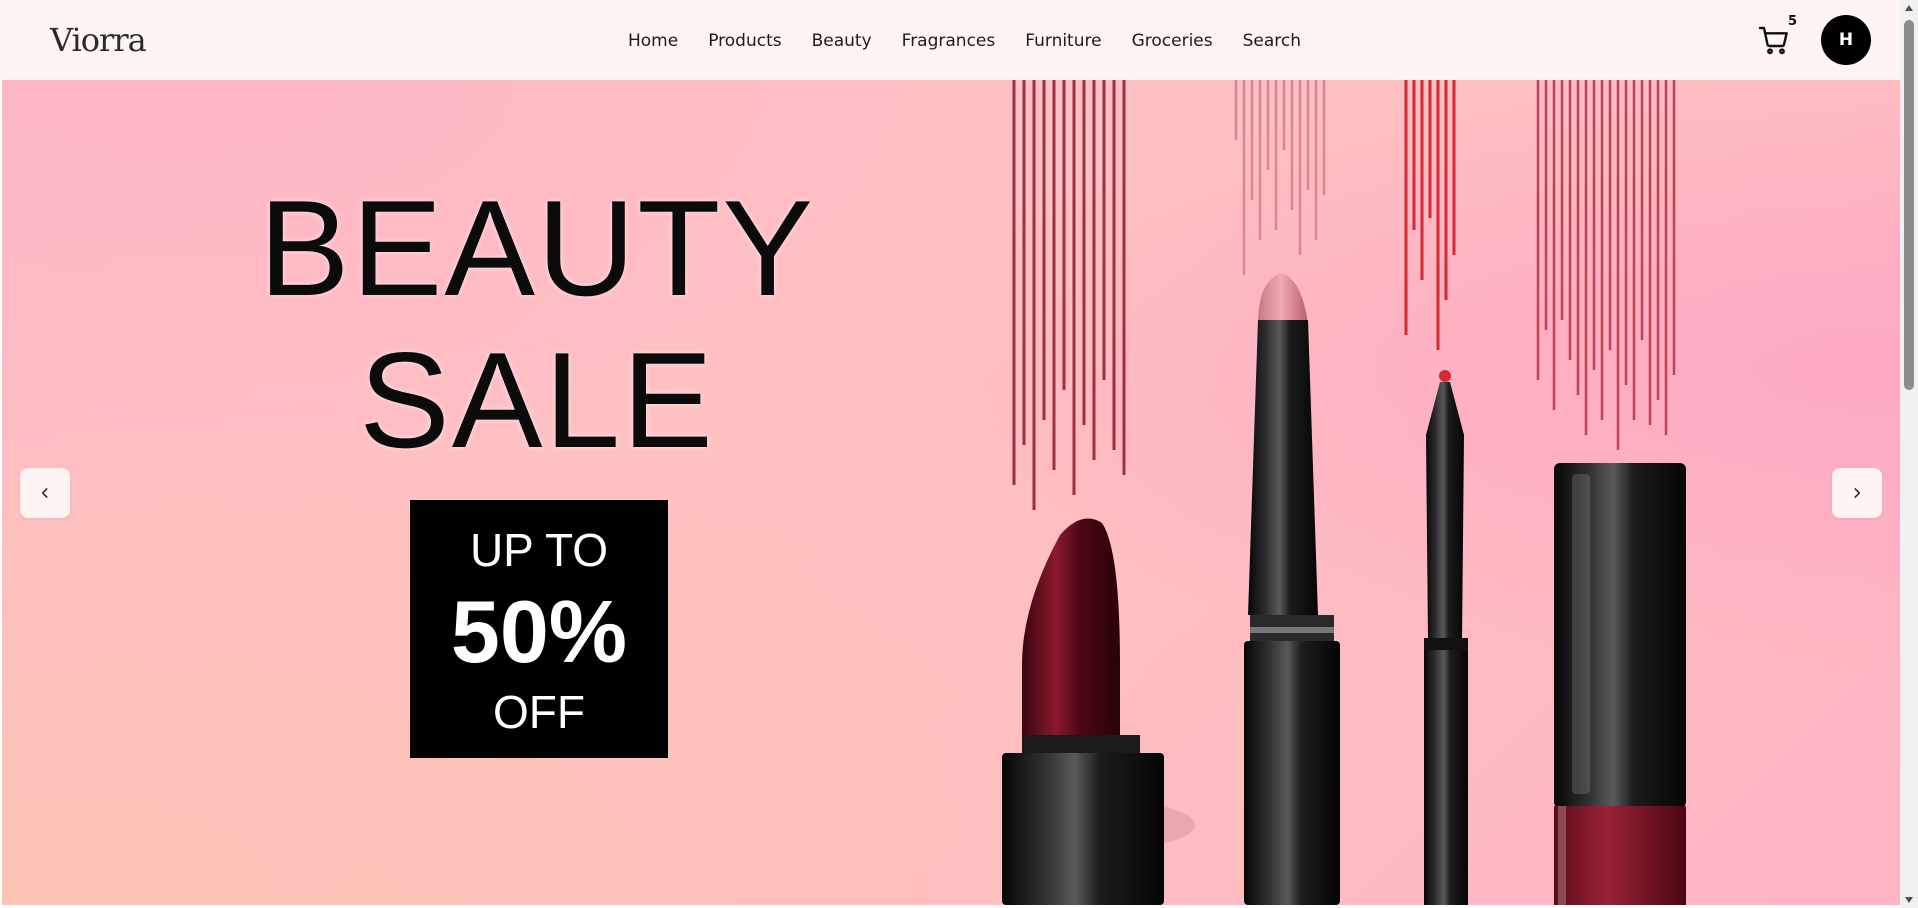 The width and height of the screenshot is (1918, 908). What do you see at coordinates (842, 41) in the screenshot?
I see `nav-beauty: Beauty` at bounding box center [842, 41].